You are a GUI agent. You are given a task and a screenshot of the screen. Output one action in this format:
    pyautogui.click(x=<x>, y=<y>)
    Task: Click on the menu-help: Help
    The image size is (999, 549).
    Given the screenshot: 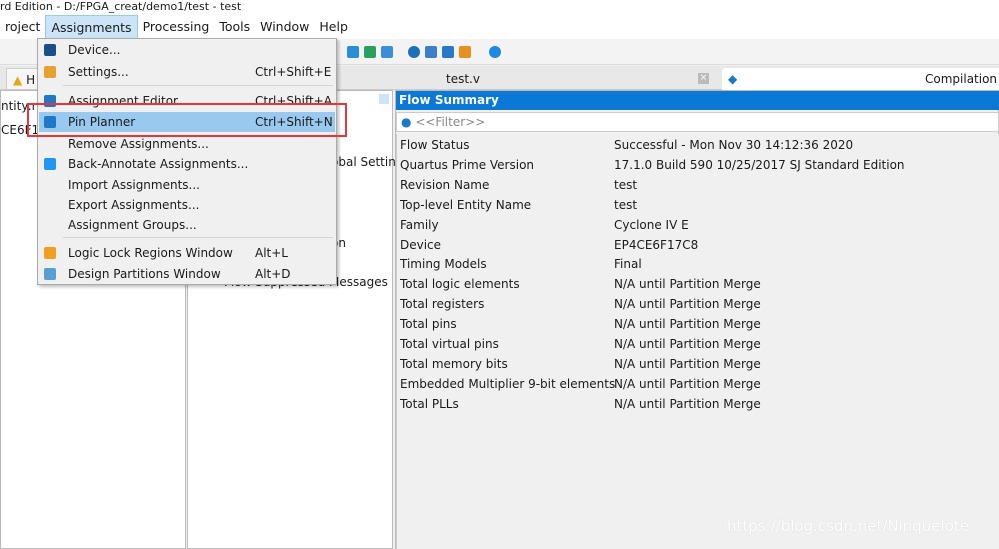 What is the action you would take?
    pyautogui.click(x=333, y=27)
    